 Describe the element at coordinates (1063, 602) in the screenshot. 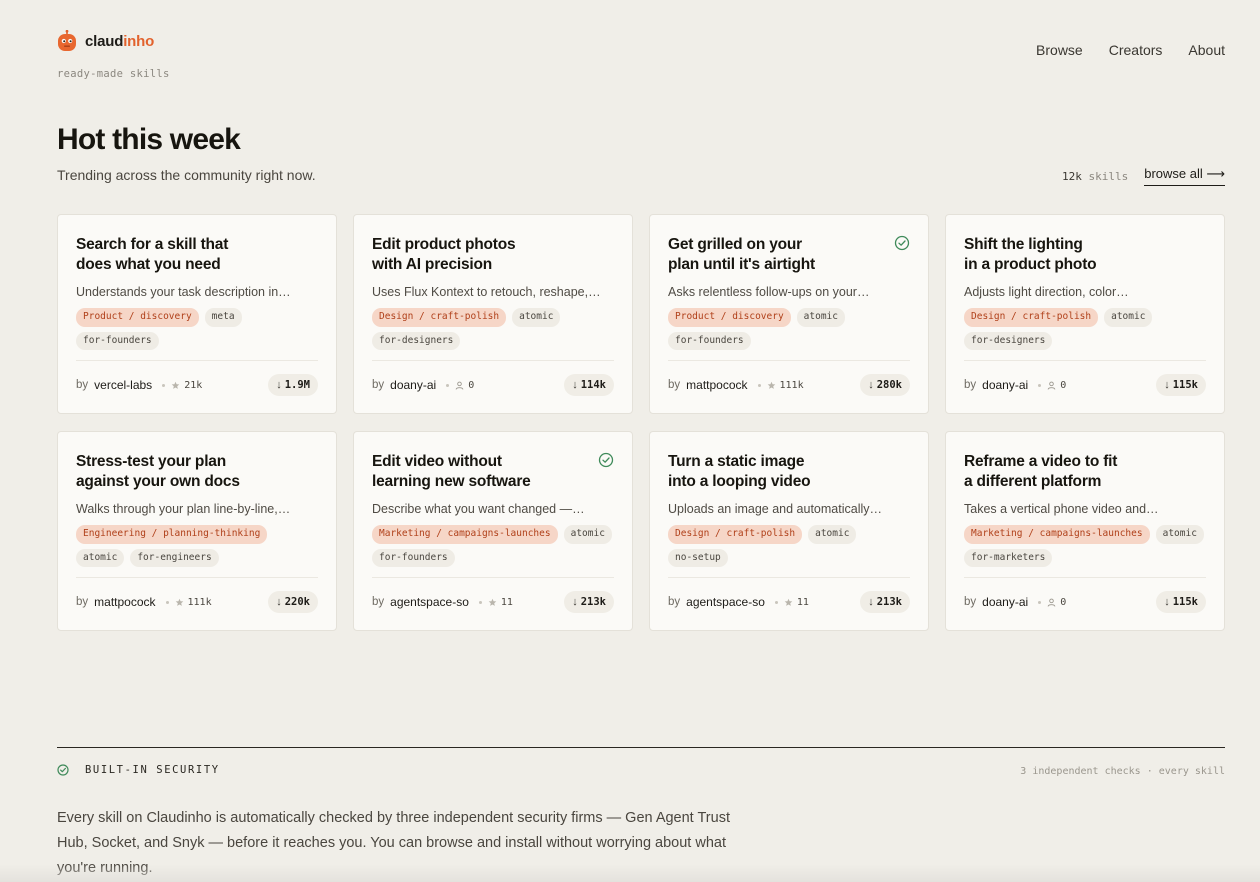

I see `author-stat: 0` at that location.